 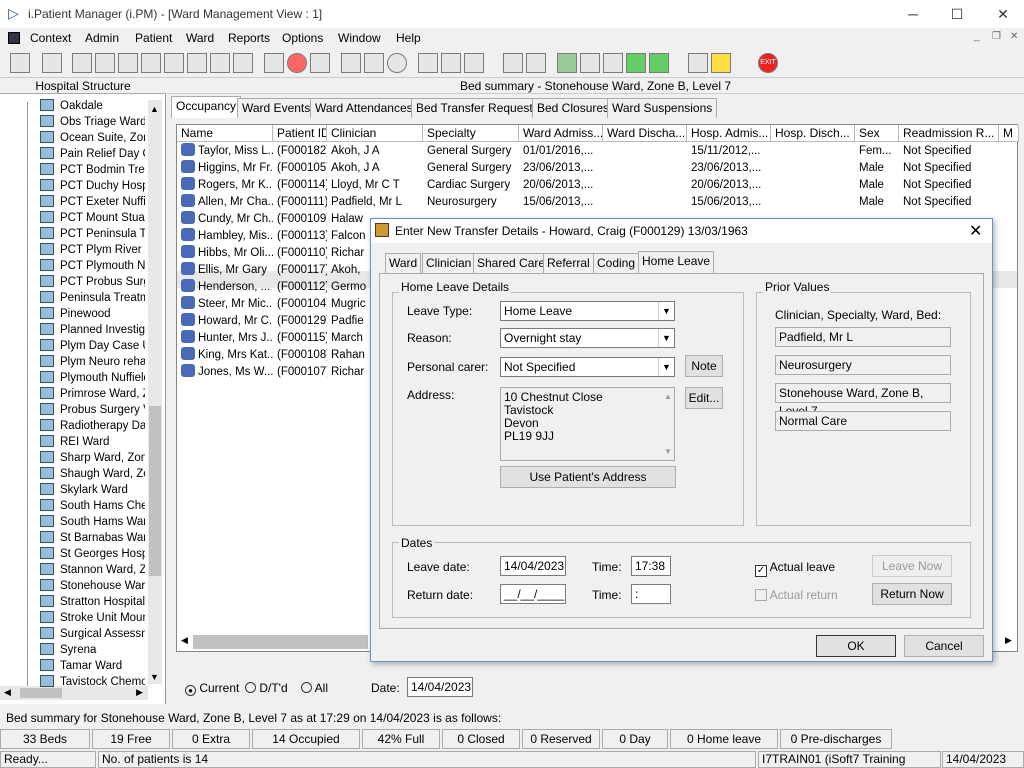 What do you see at coordinates (1008, 640) in the screenshot?
I see `grid-scroll-right-icon: ▶` at bounding box center [1008, 640].